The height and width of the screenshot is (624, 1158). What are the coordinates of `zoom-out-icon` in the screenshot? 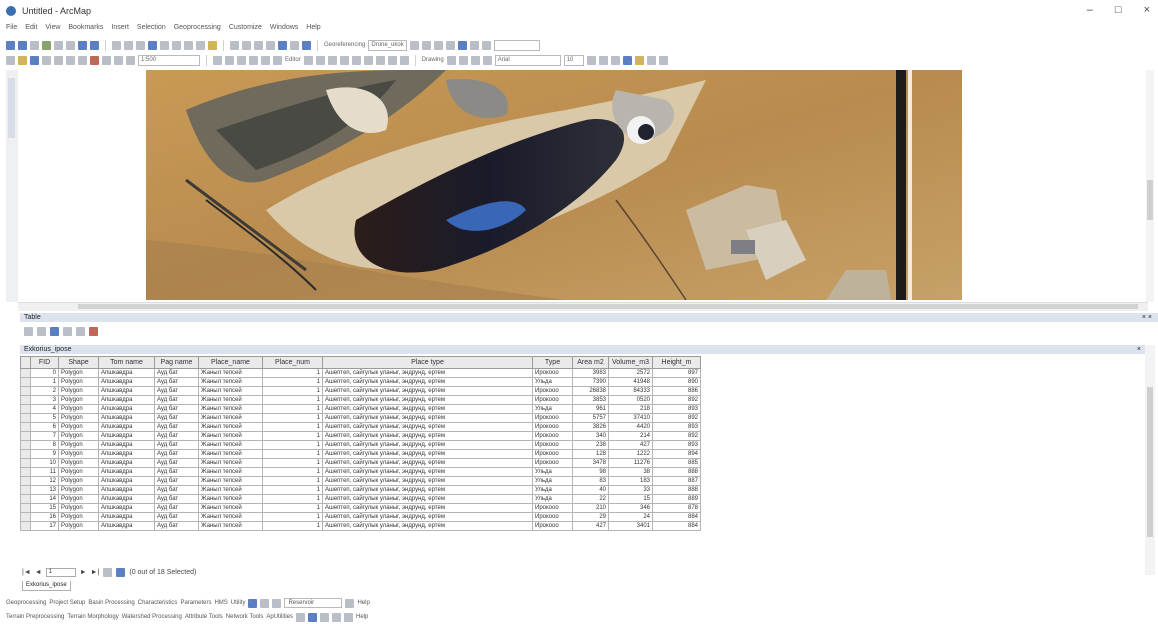 It's located at (22, 45).